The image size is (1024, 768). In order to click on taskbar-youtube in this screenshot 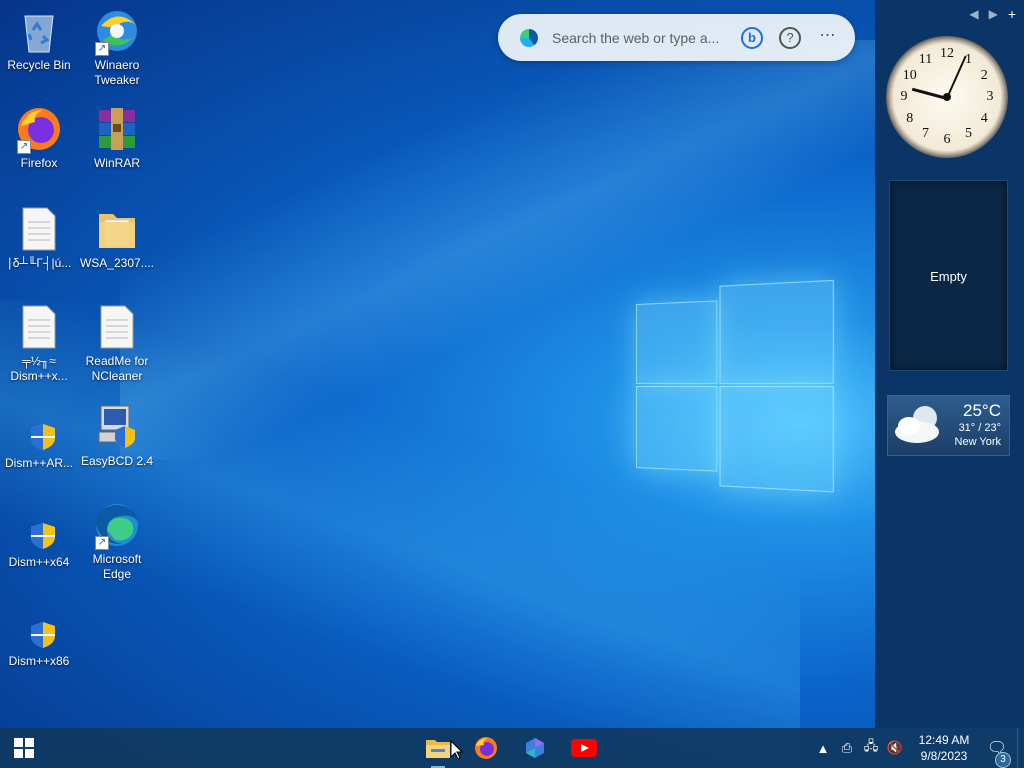, I will do `click(584, 748)`.